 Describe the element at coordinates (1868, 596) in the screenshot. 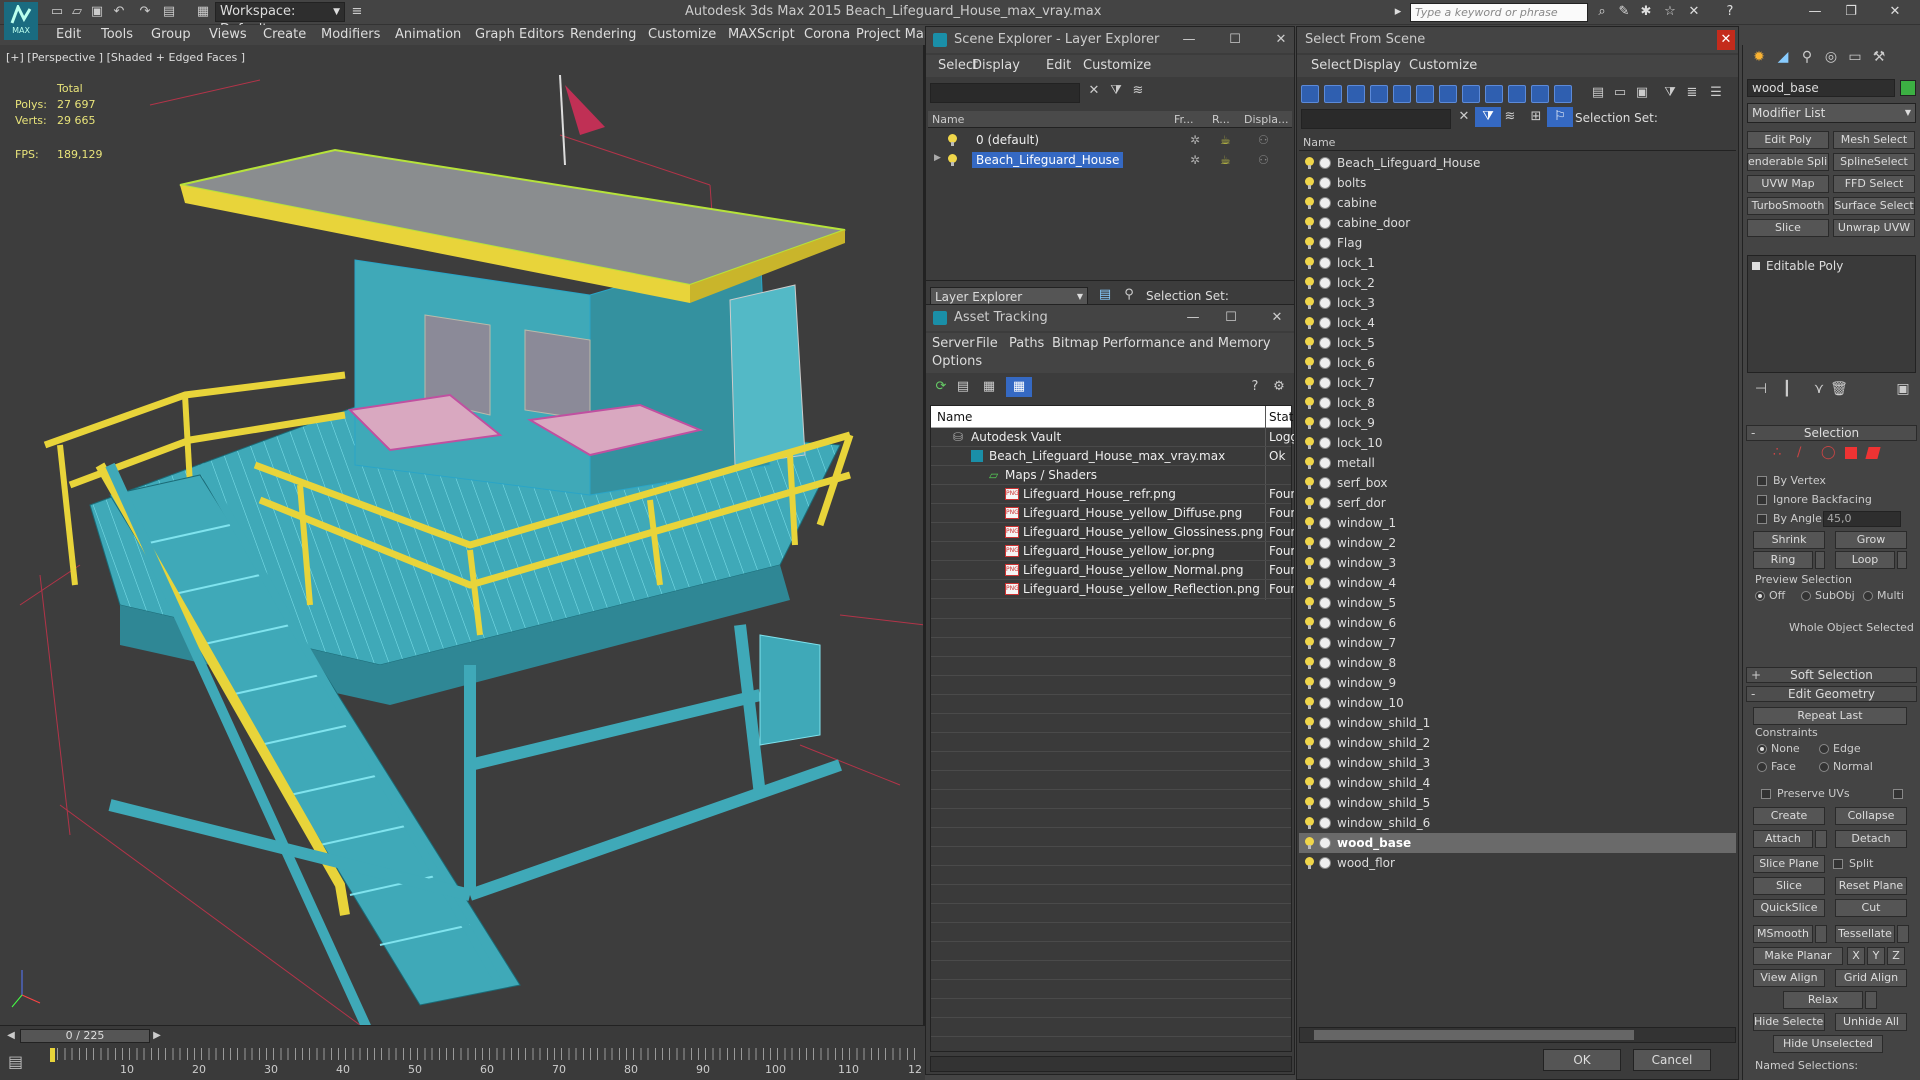

I see `preview-multi-radio` at that location.